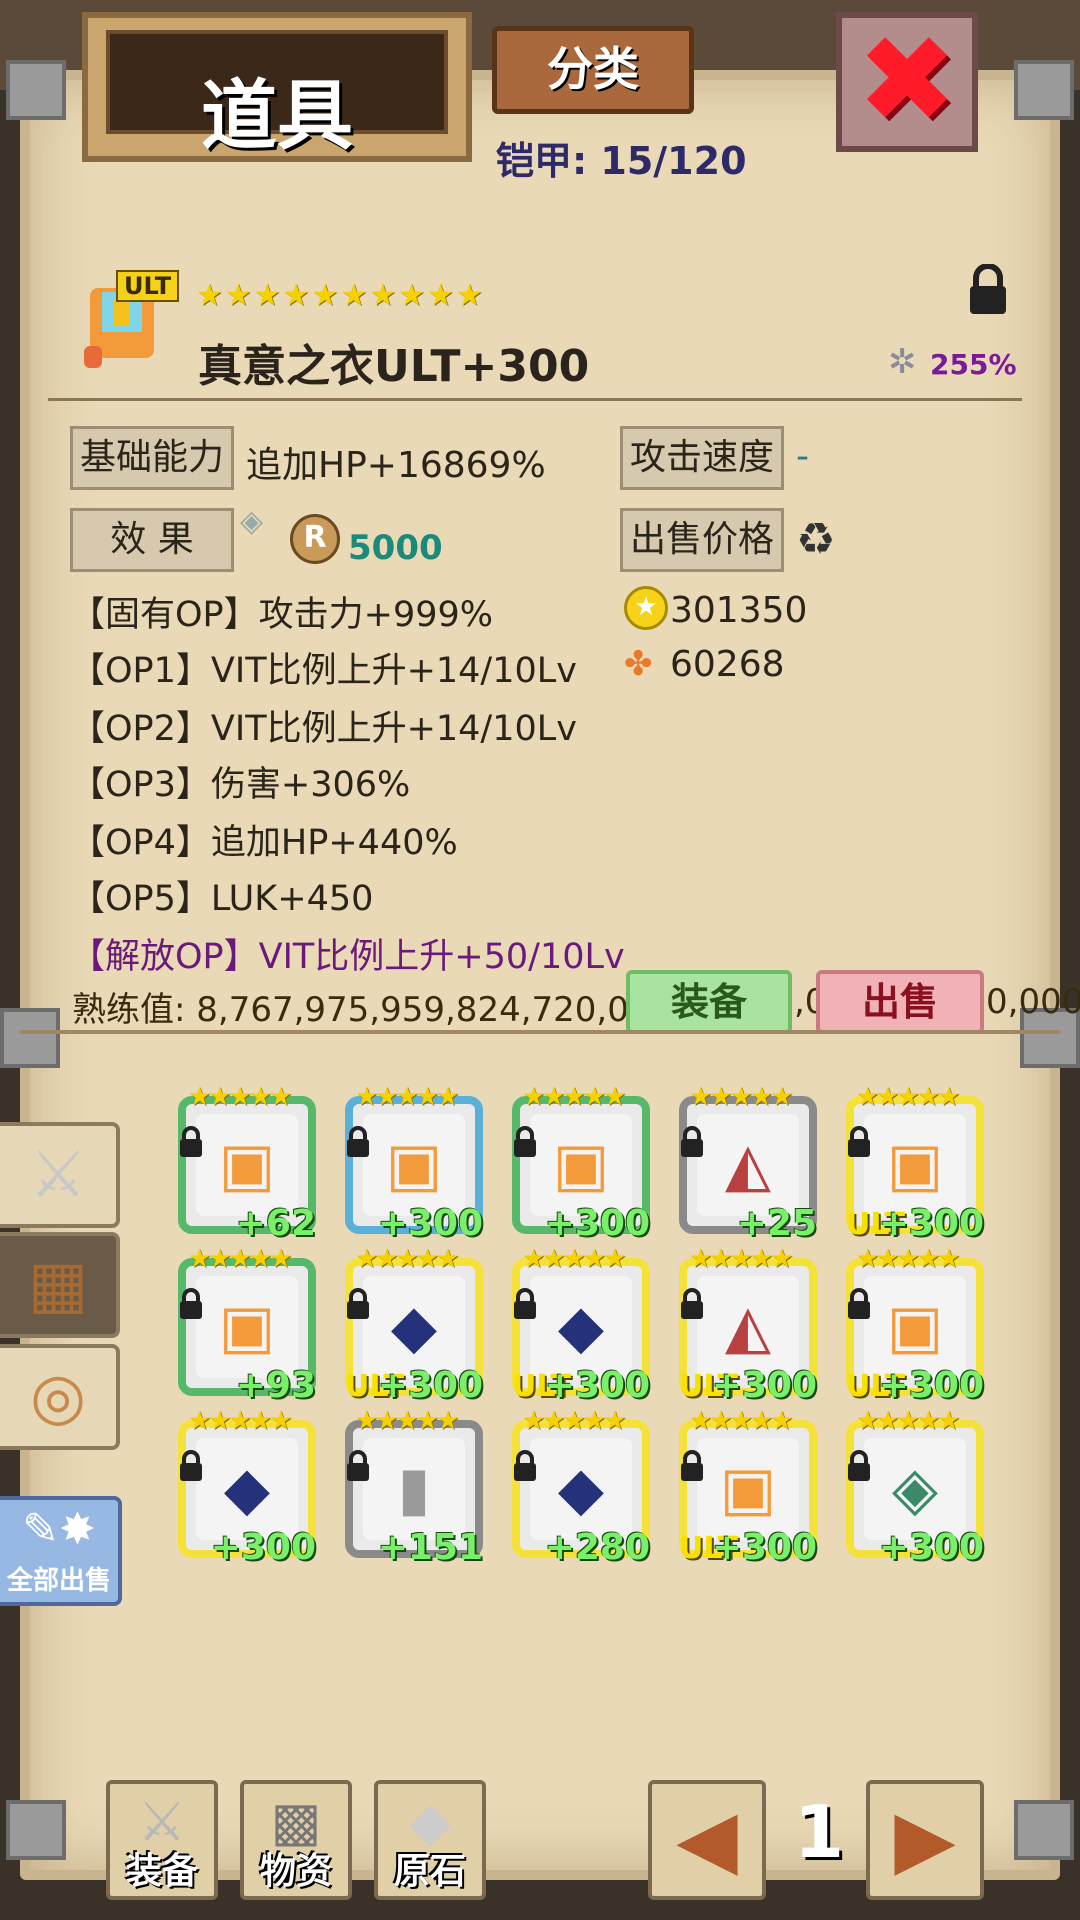 Image resolution: width=1080 pixels, height=1920 pixels. I want to click on attack-speed-label: 攻击速度, so click(702, 458).